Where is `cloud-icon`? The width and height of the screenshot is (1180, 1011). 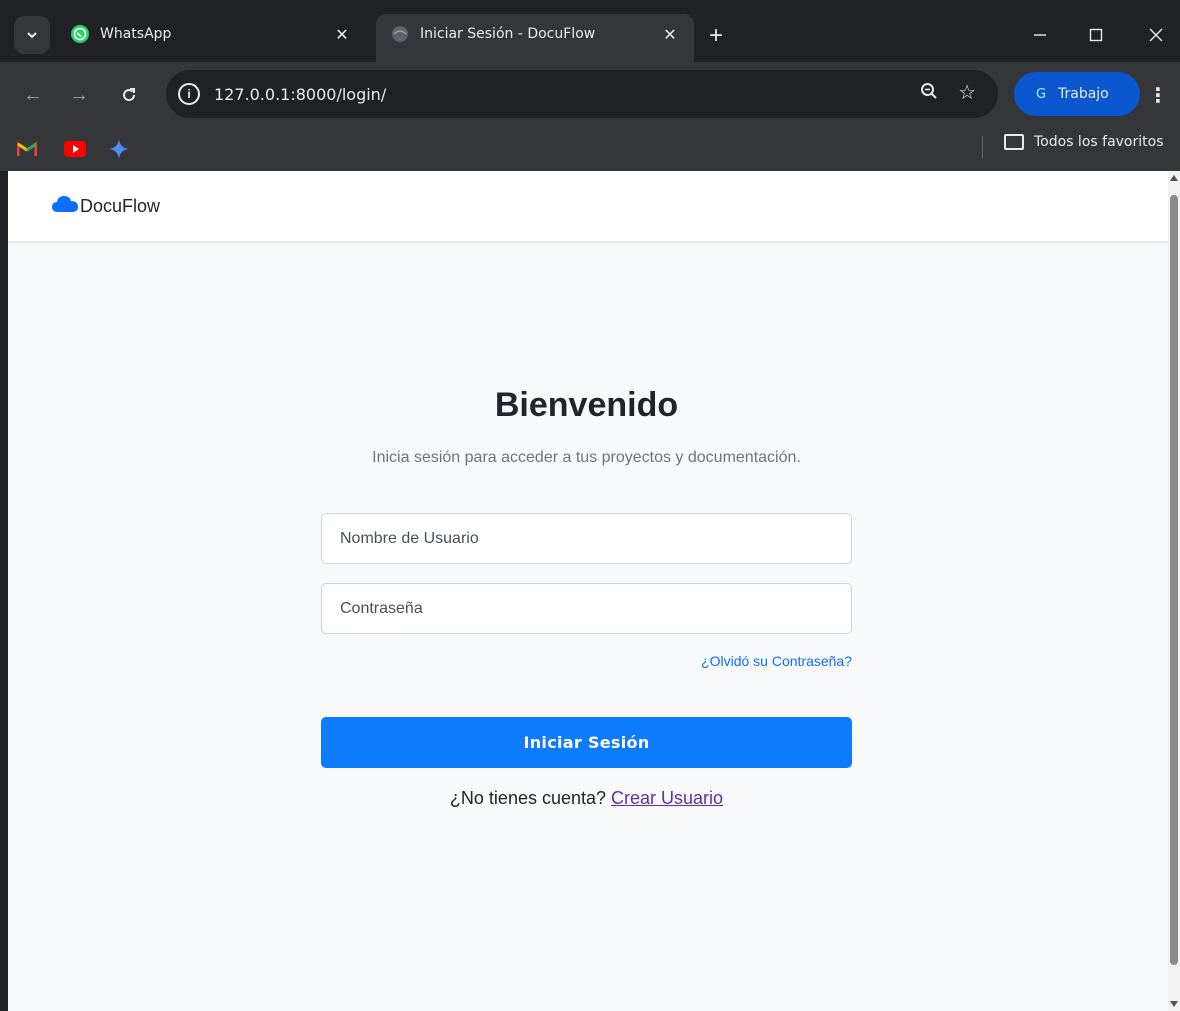 cloud-icon is located at coordinates (65, 206).